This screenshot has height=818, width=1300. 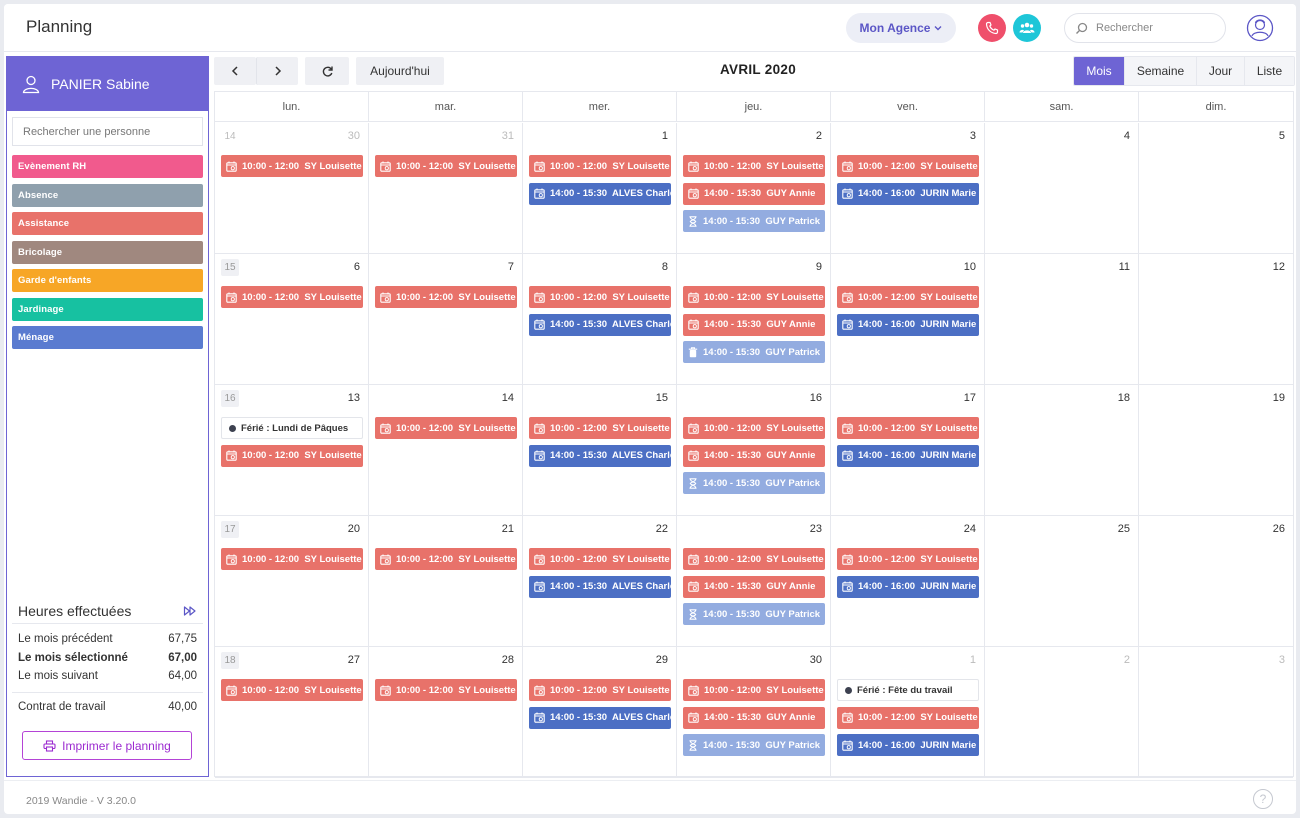 What do you see at coordinates (292, 428) in the screenshot?
I see `holiday-event: Férié : Lundi de Pâques` at bounding box center [292, 428].